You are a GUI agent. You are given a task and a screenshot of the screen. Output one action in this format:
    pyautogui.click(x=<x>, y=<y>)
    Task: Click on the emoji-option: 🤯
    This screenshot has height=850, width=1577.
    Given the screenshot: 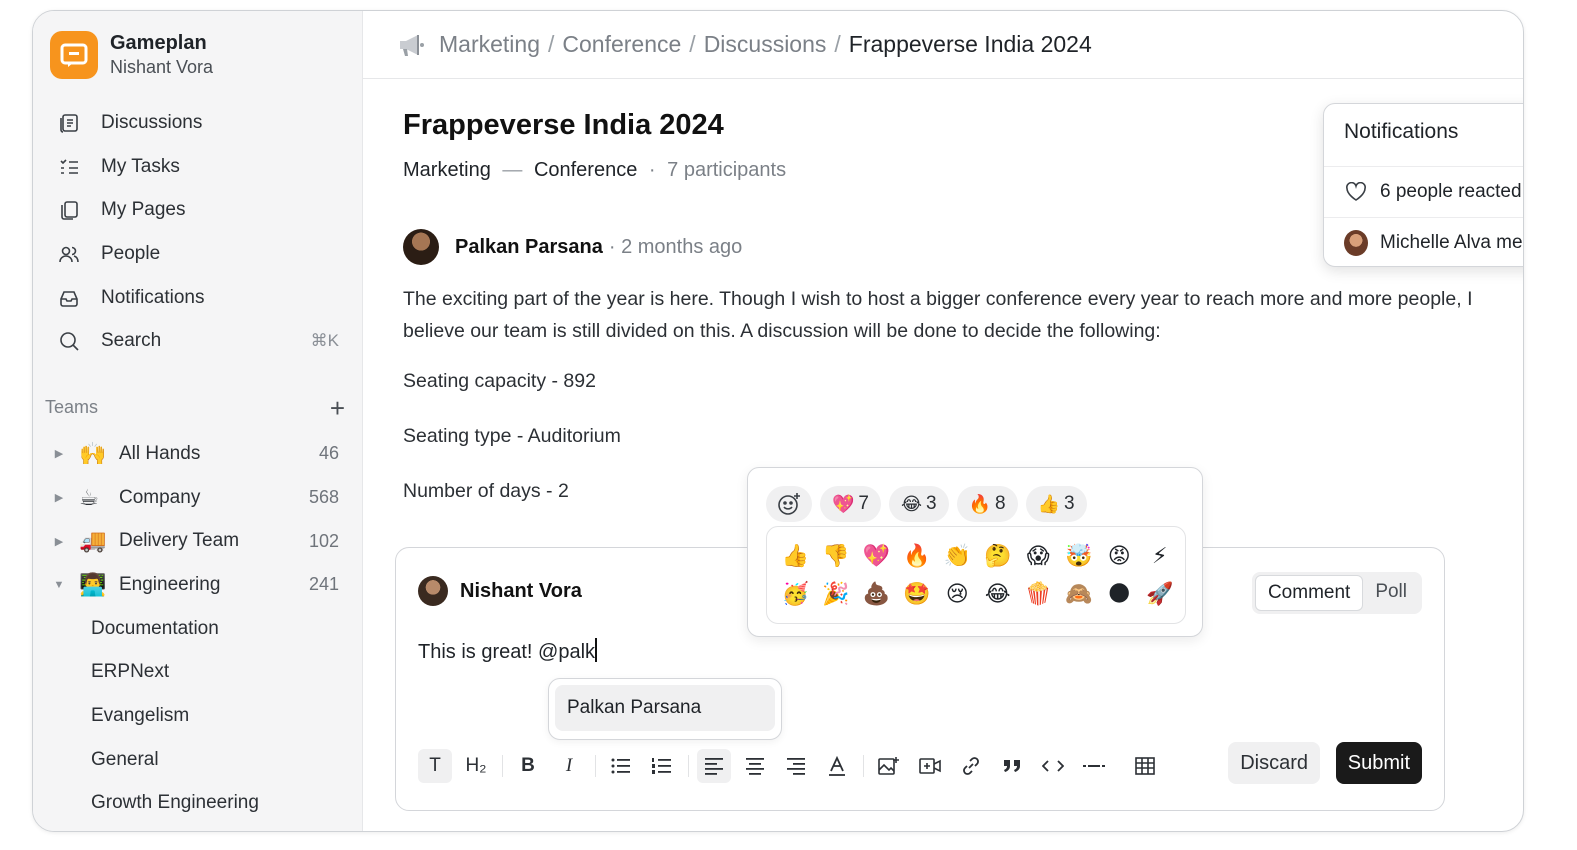 What is the action you would take?
    pyautogui.click(x=1079, y=556)
    